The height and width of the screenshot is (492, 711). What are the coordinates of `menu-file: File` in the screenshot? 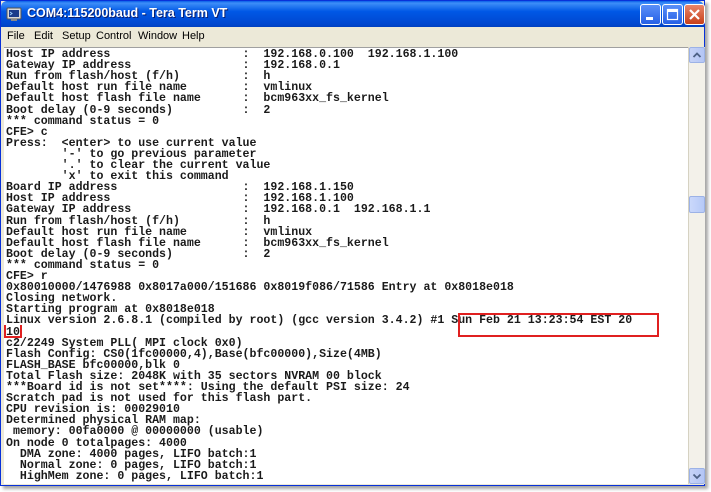 It's located at (16, 36).